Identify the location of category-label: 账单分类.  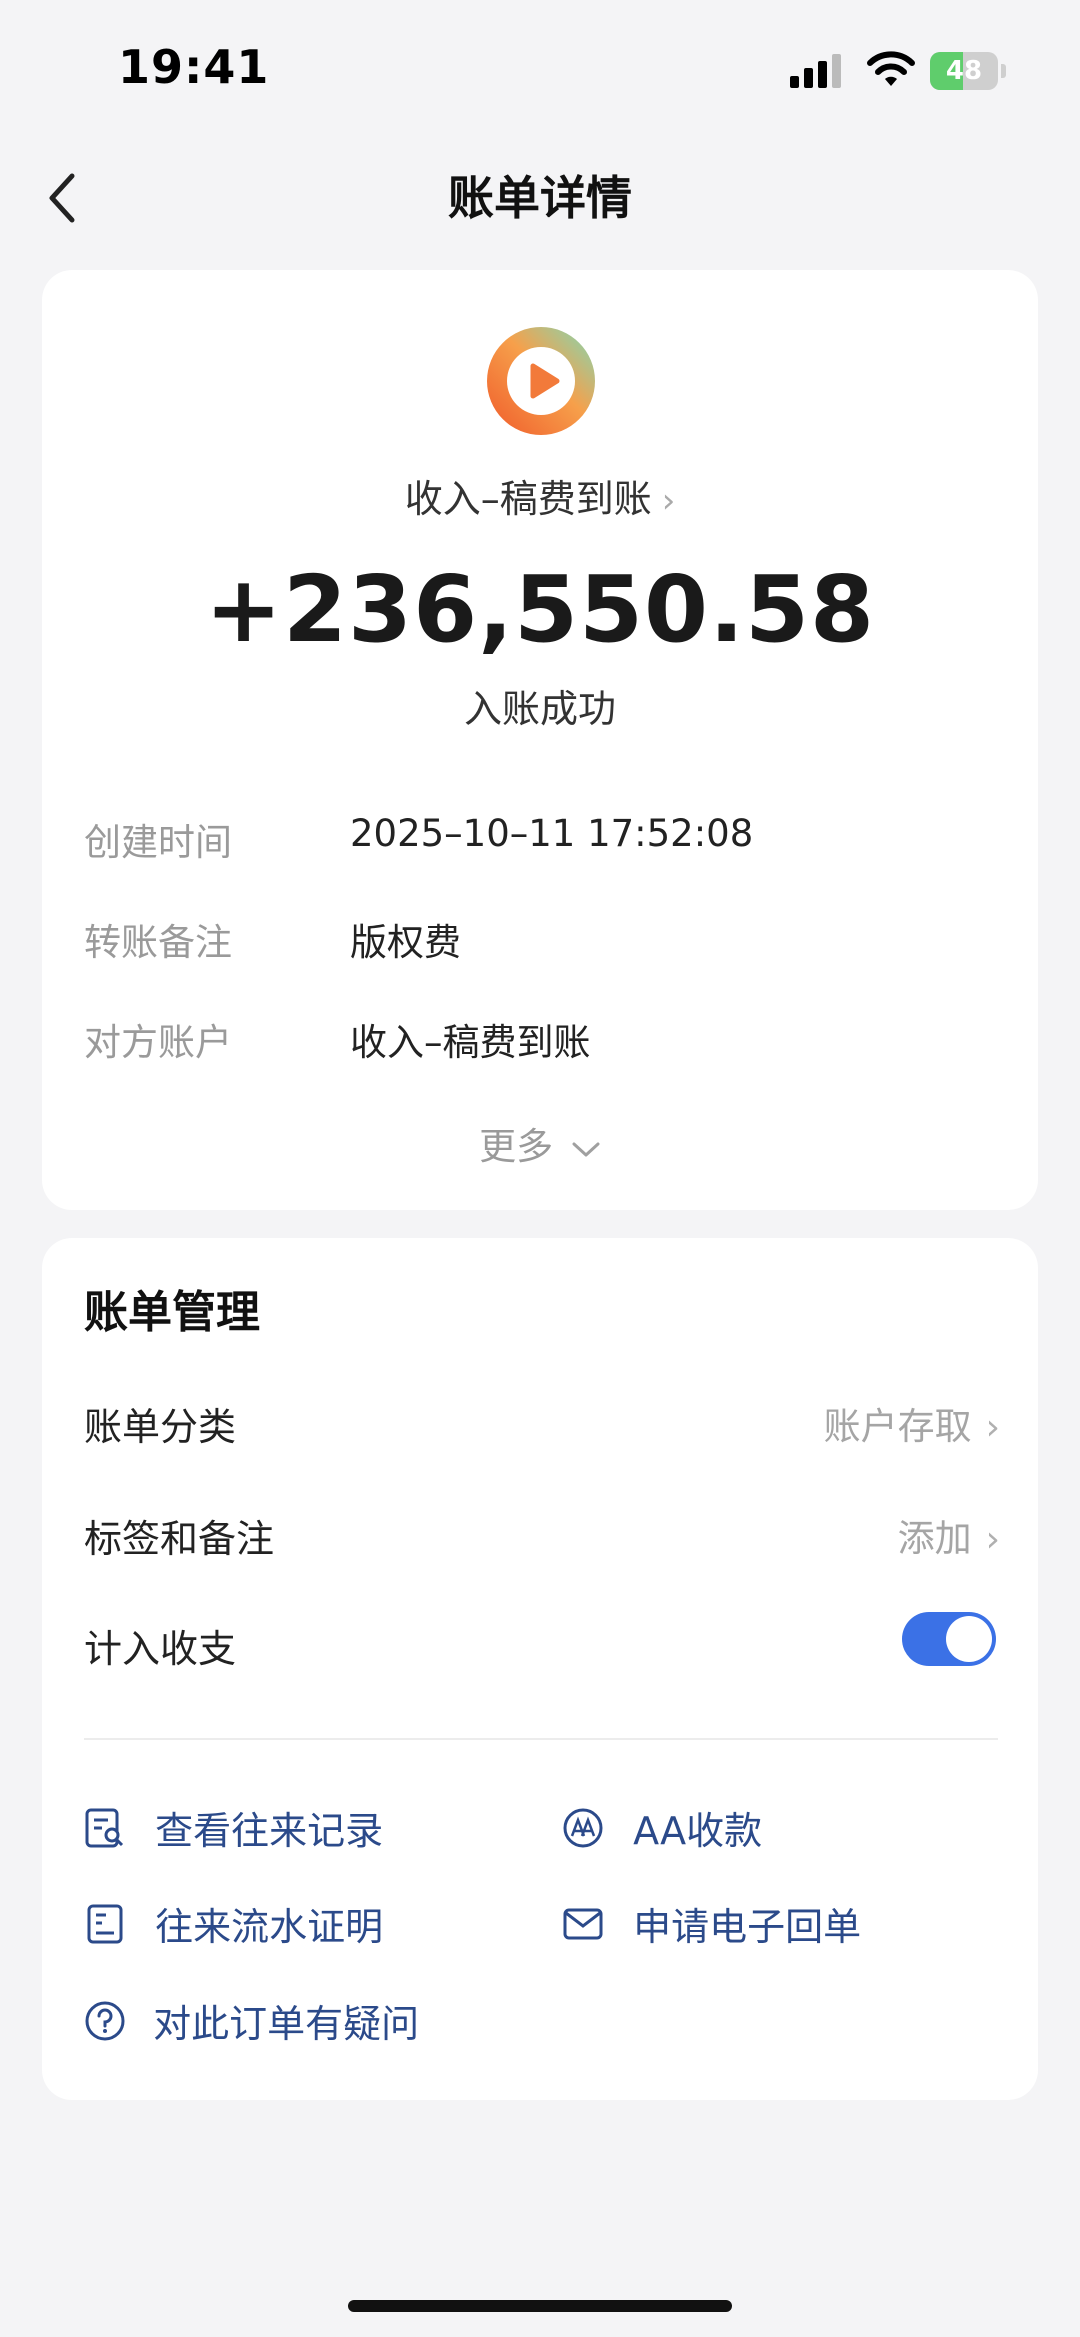
(160, 1427).